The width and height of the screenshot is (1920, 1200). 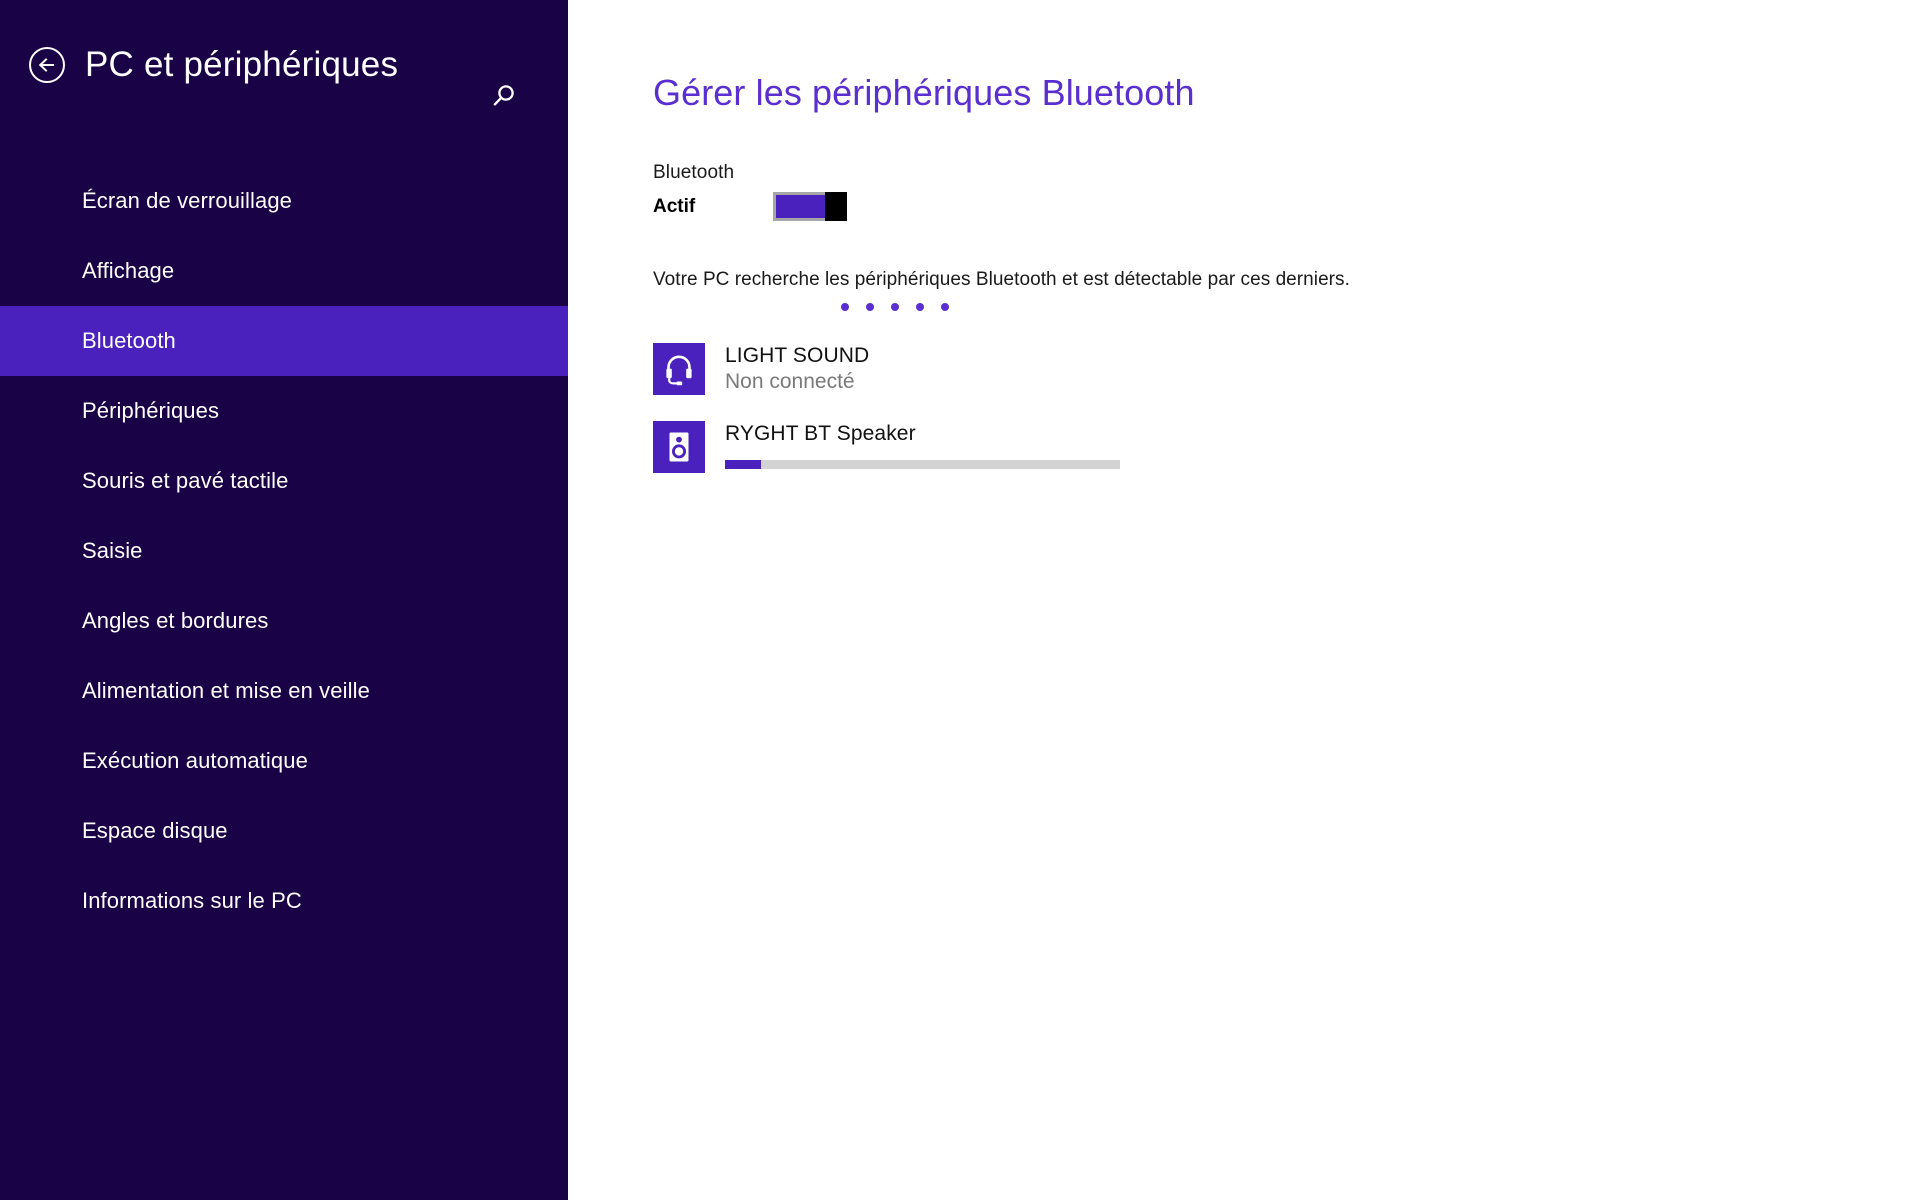 I want to click on sidebar-item-label: Saisie, so click(x=112, y=550).